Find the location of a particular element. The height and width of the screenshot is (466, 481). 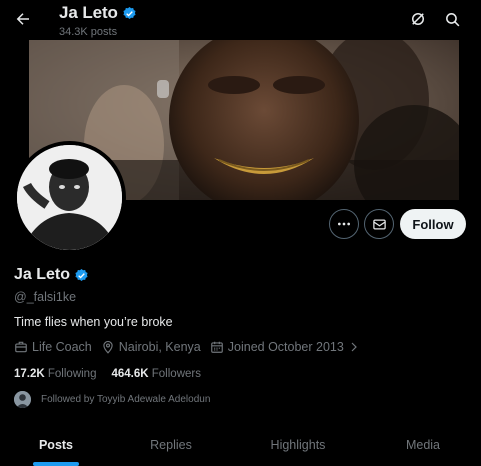

message-icon is located at coordinates (379, 224).